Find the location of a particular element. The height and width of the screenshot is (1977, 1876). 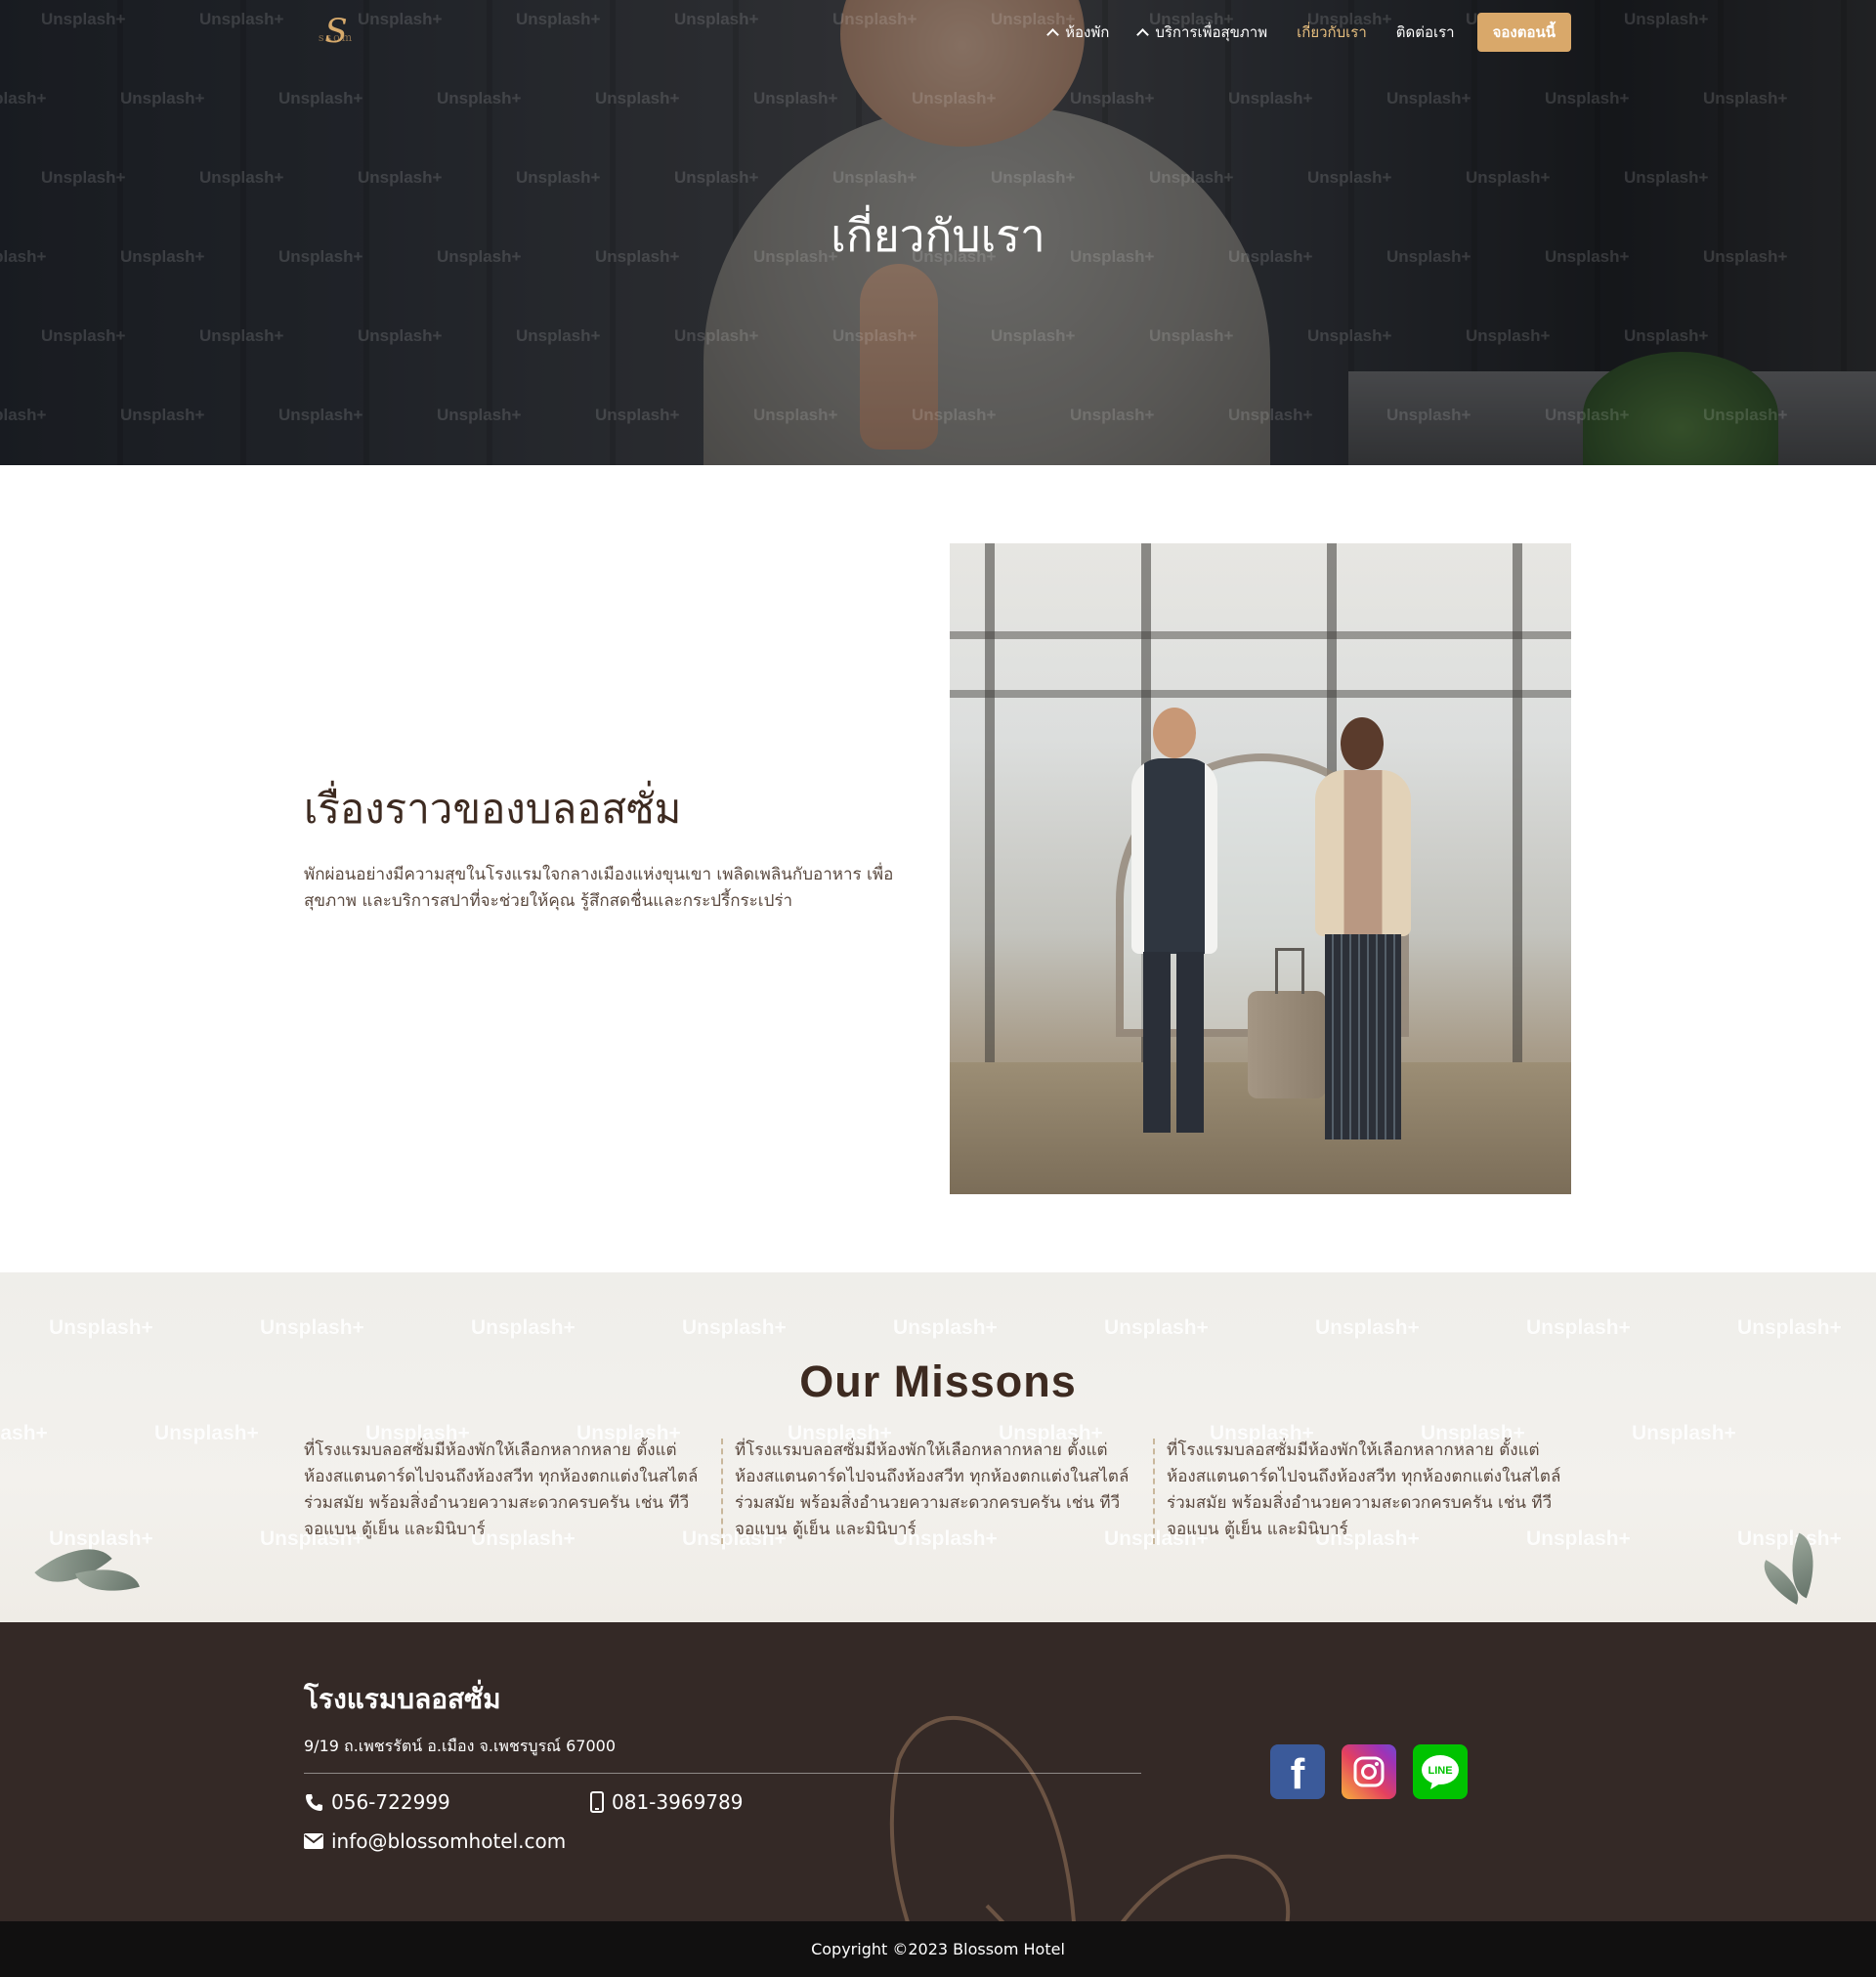

phone-number: 056-722999 is located at coordinates (390, 1802).